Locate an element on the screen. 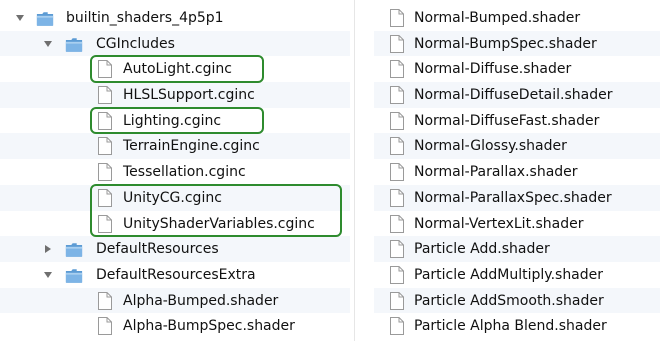  file-list-label: Particle Alpha Blend.shader is located at coordinates (510, 326).